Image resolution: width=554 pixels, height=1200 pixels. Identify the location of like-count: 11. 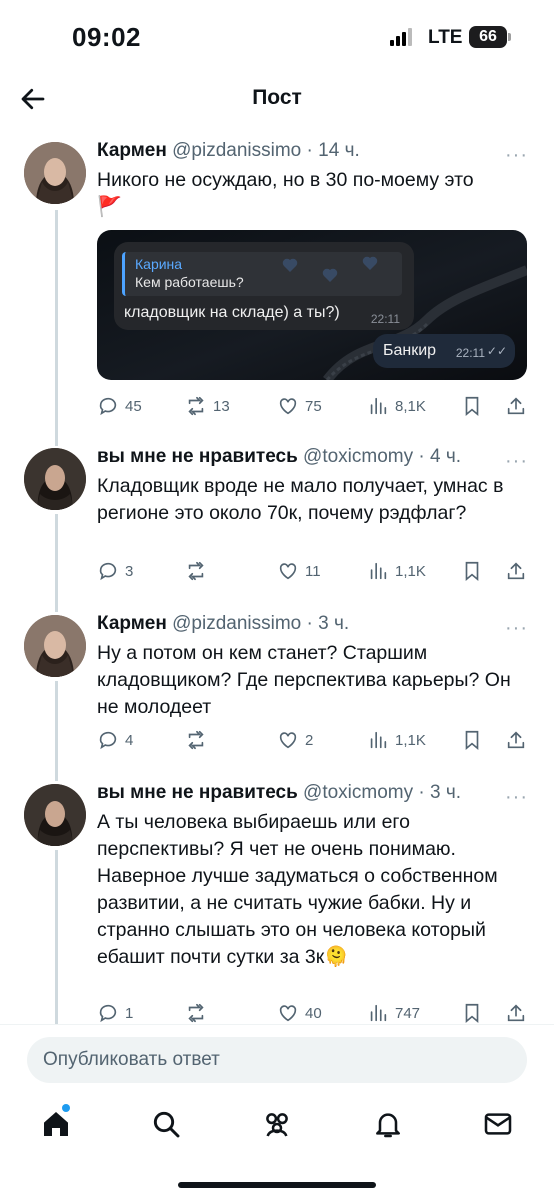
(313, 571).